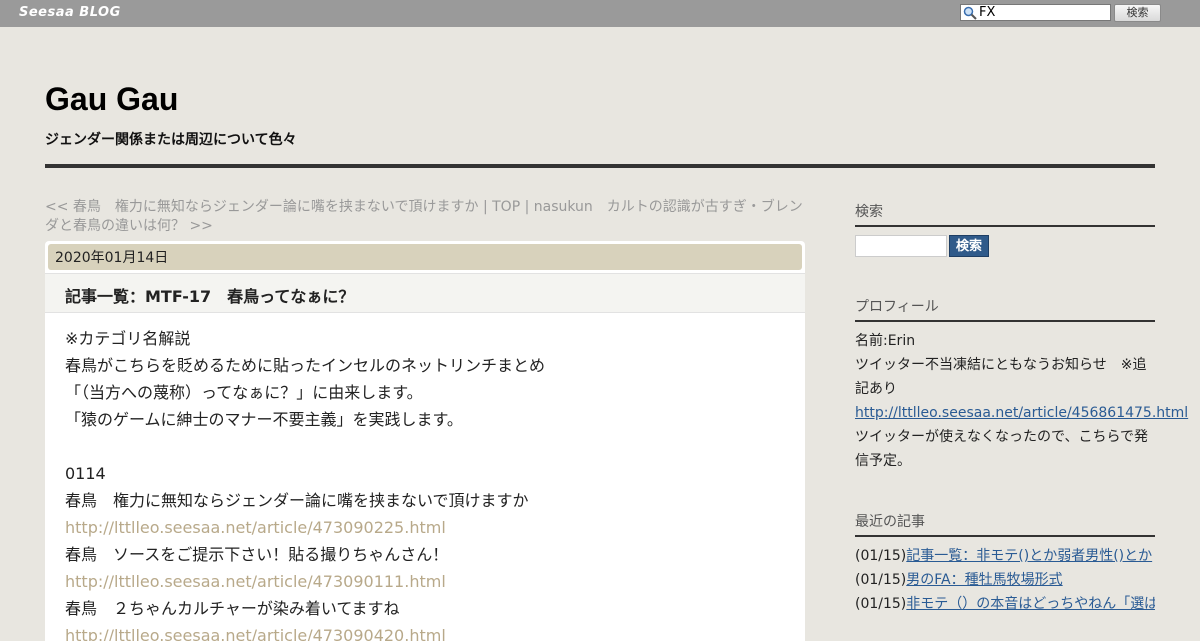 This screenshot has height=641, width=1200. Describe the element at coordinates (1005, 214) in the screenshot. I see `search-heading: 検索` at that location.